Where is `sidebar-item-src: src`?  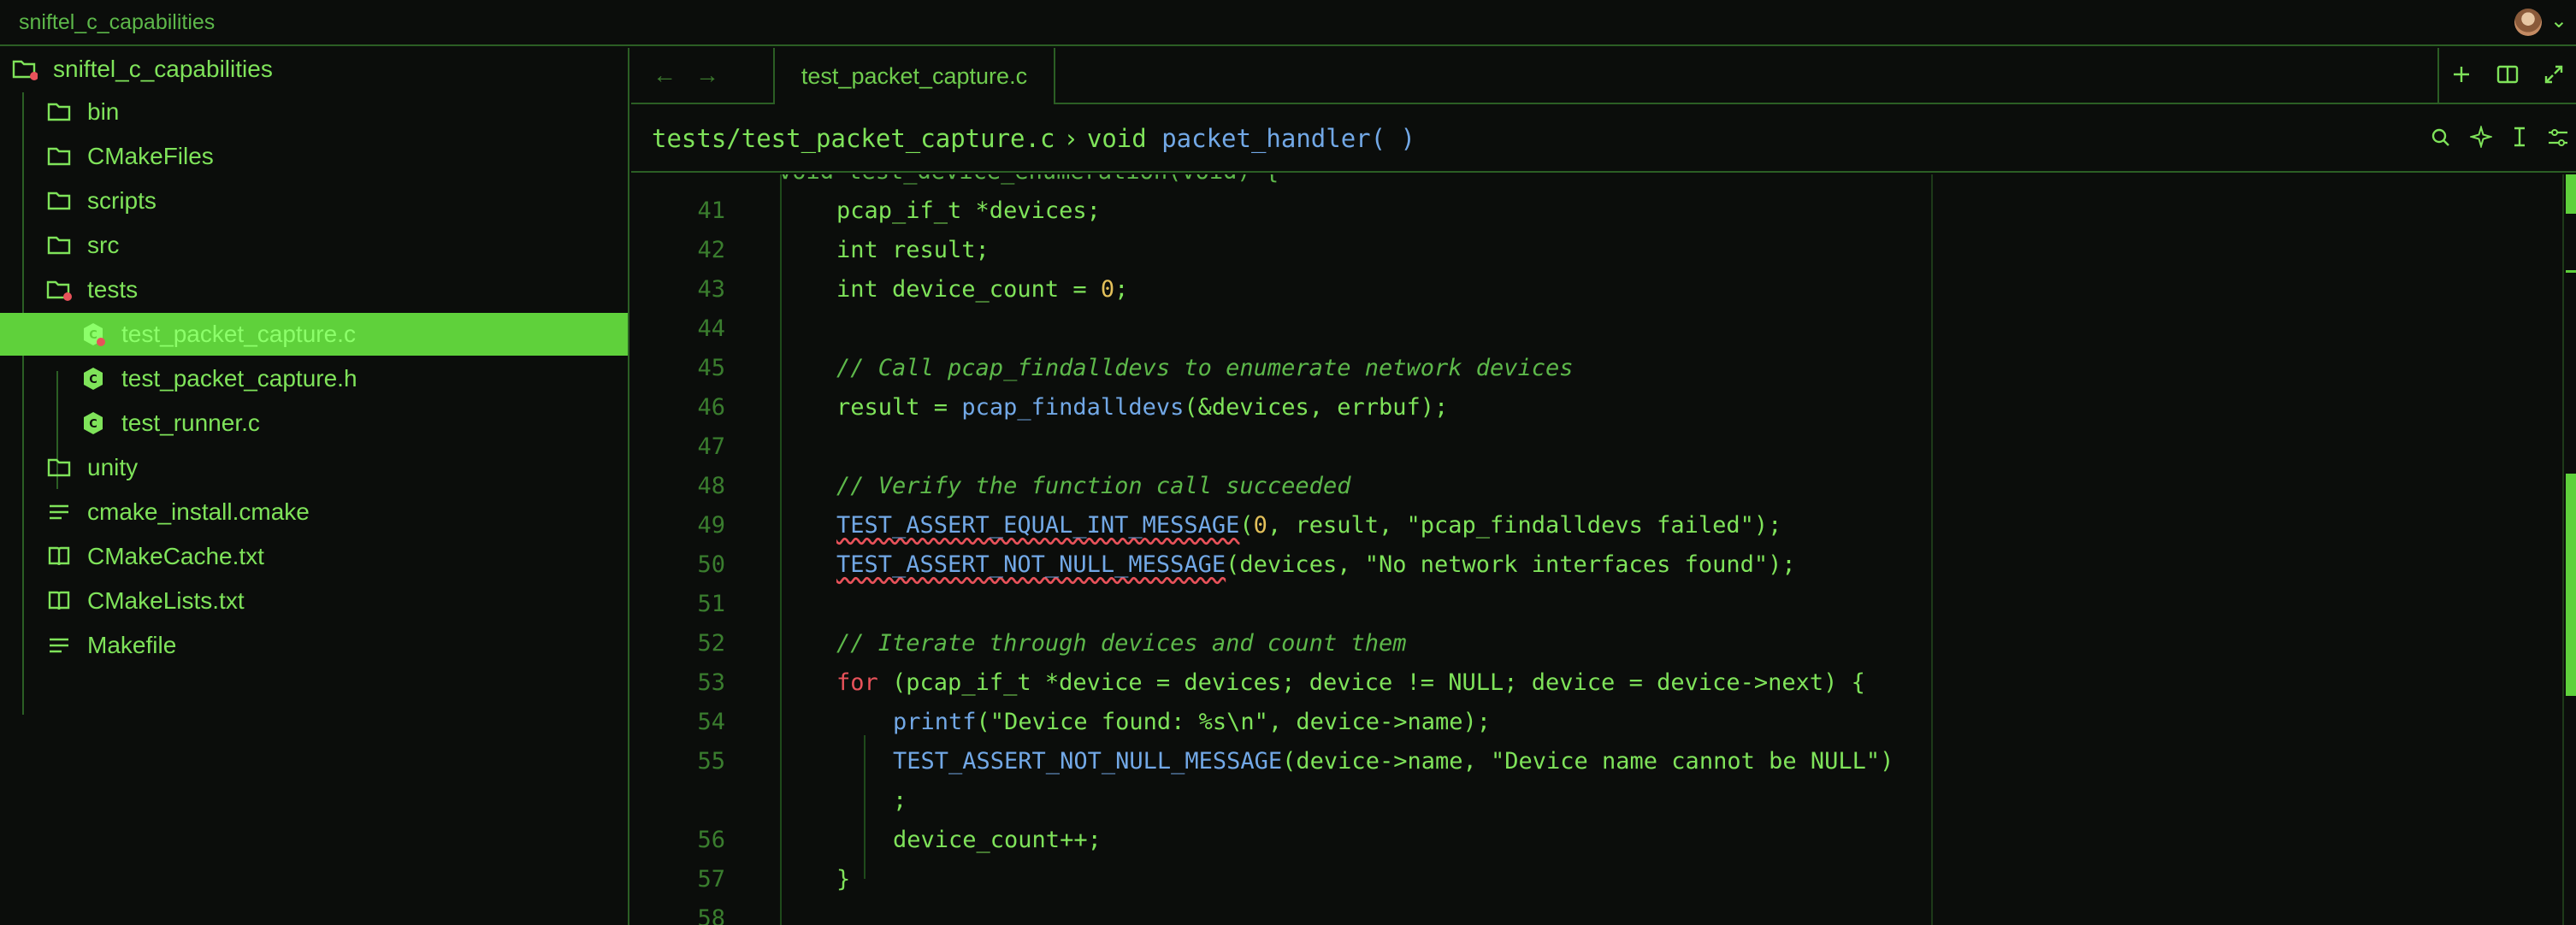
sidebar-item-src: src is located at coordinates (314, 246).